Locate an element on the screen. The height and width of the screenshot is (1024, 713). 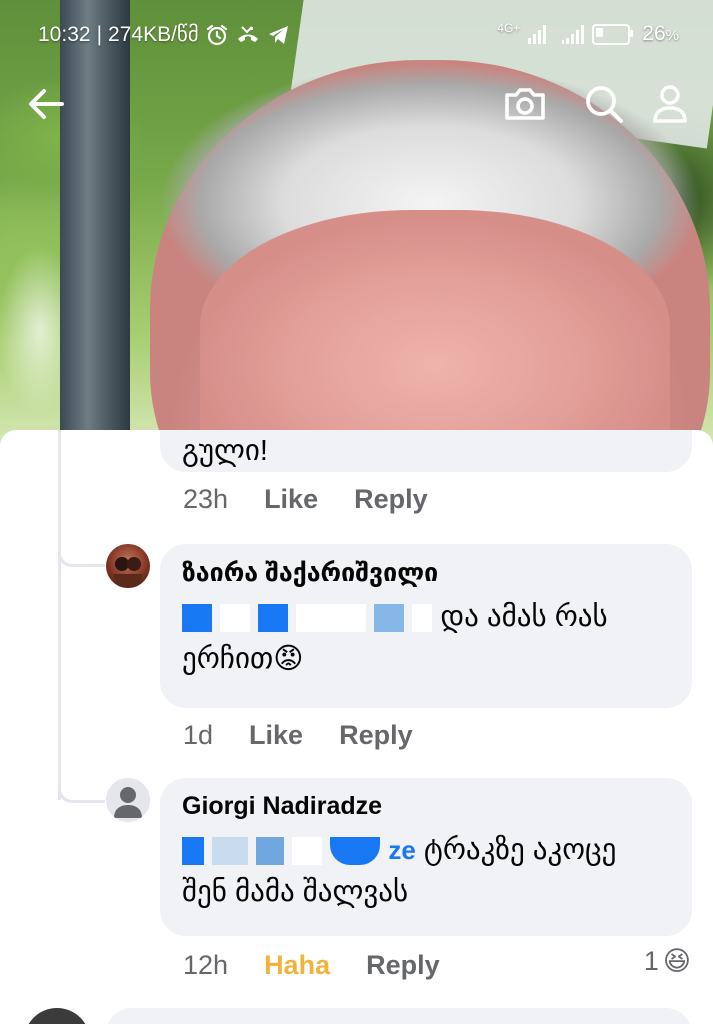
comment-text: და ამას რას is located at coordinates (524, 617).